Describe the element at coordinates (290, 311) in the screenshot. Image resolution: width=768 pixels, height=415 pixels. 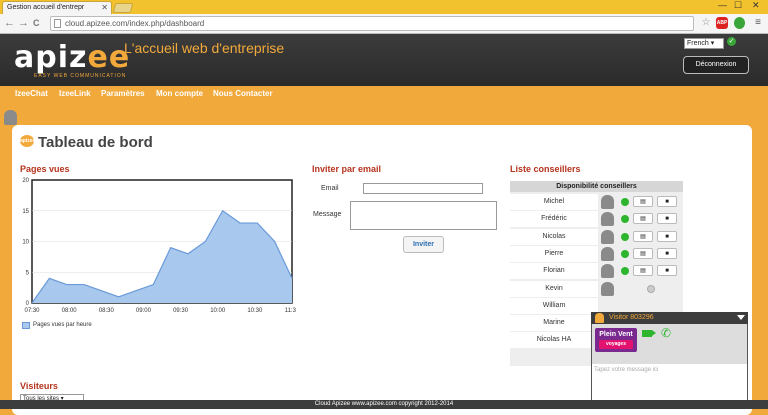
I see `x-tick-label: 11:30` at that location.